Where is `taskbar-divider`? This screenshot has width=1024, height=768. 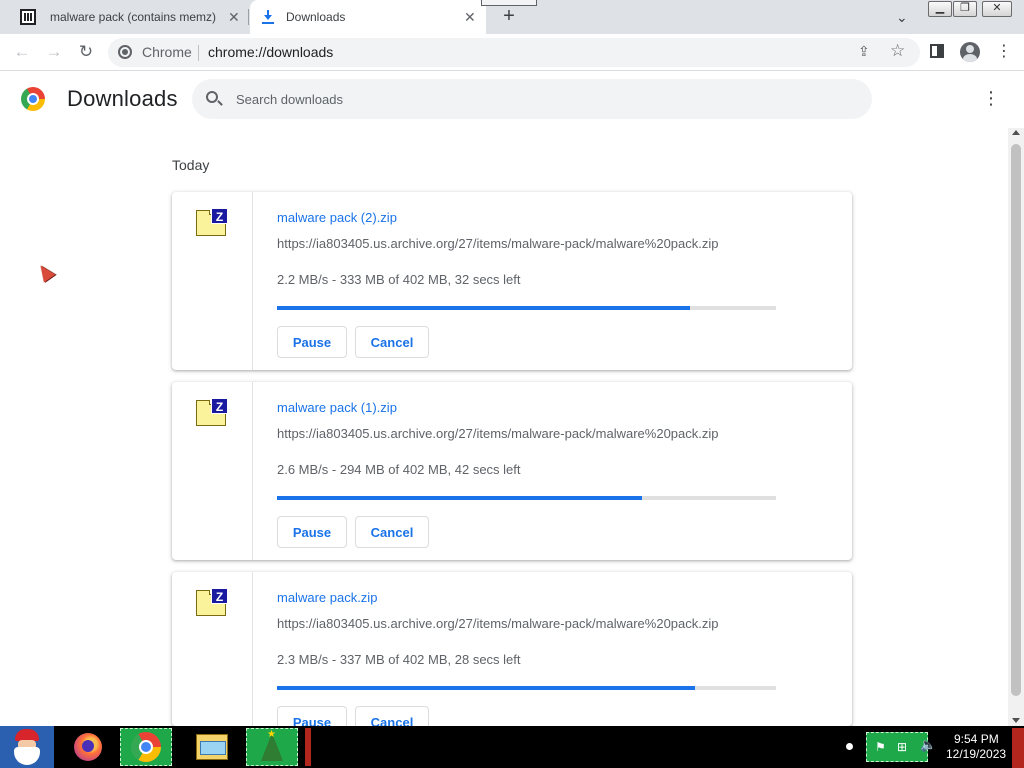
taskbar-divider is located at coordinates (308, 747).